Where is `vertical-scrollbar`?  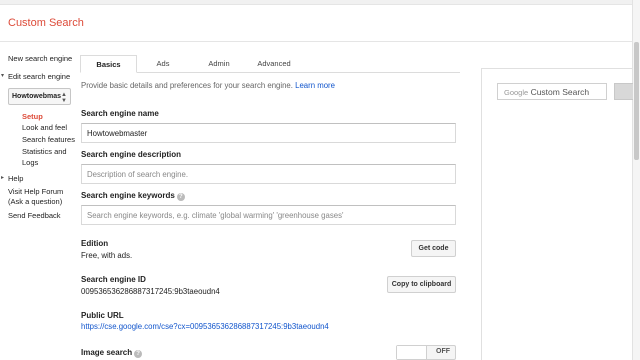
vertical-scrollbar is located at coordinates (636, 180).